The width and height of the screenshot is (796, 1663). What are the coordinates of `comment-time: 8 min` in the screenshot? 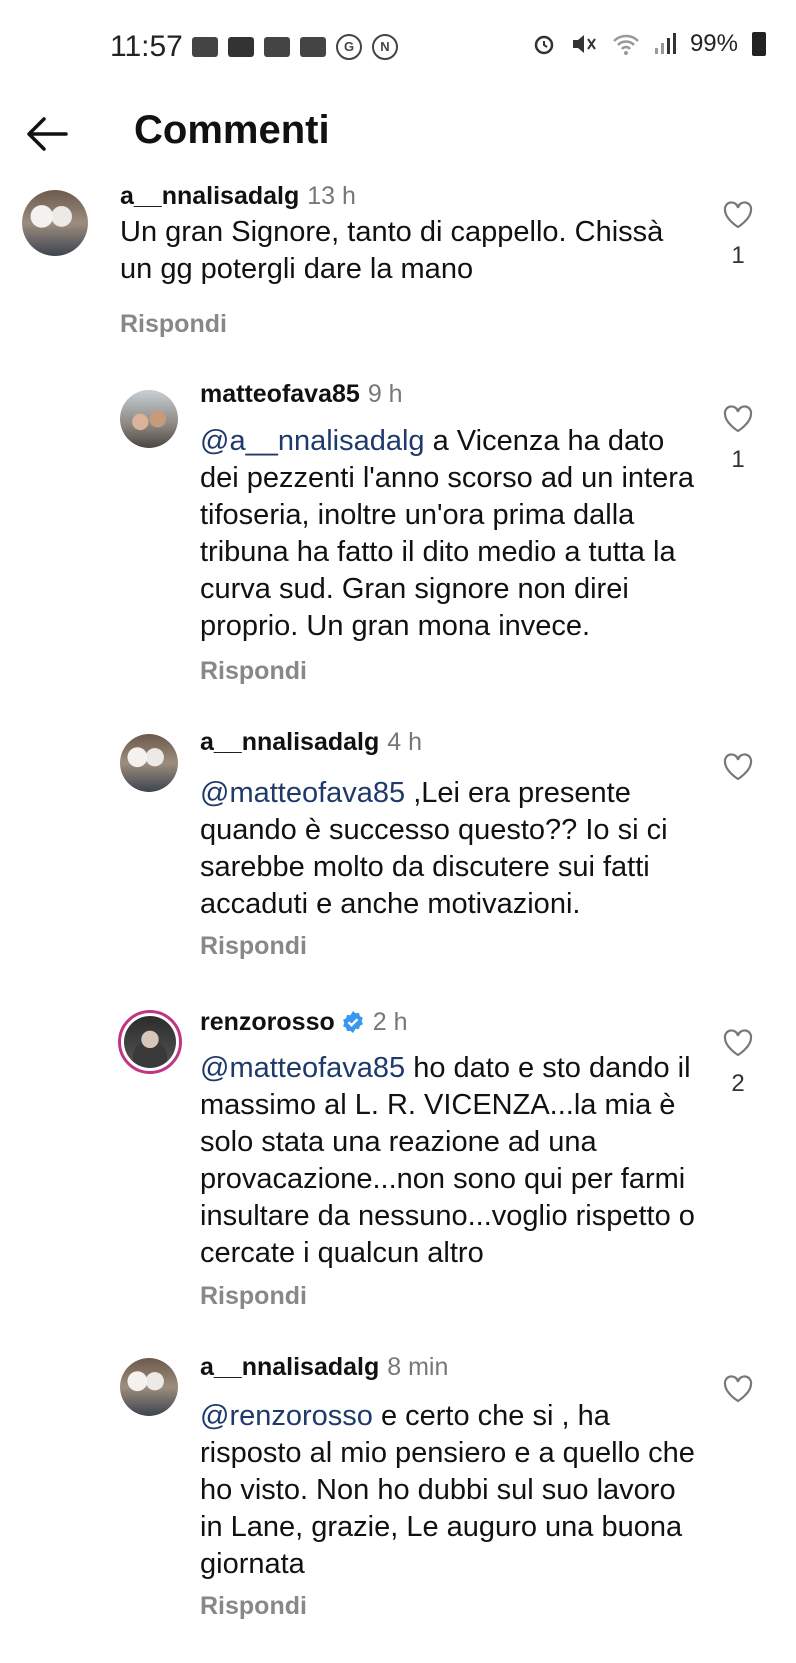 It's located at (418, 1367).